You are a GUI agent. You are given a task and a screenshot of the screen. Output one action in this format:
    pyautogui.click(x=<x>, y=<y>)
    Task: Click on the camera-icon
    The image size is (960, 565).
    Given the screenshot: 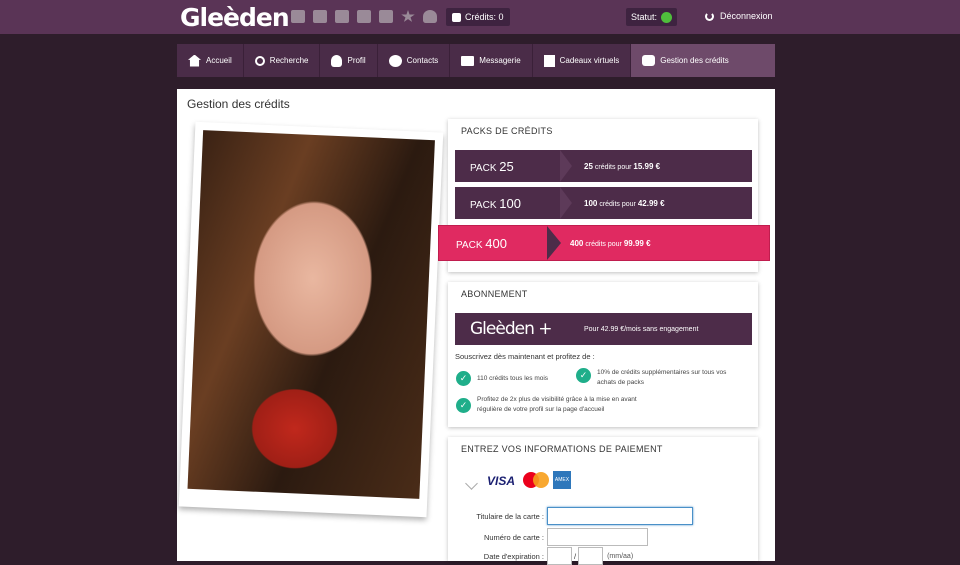 What is the action you would take?
    pyautogui.click(x=342, y=16)
    